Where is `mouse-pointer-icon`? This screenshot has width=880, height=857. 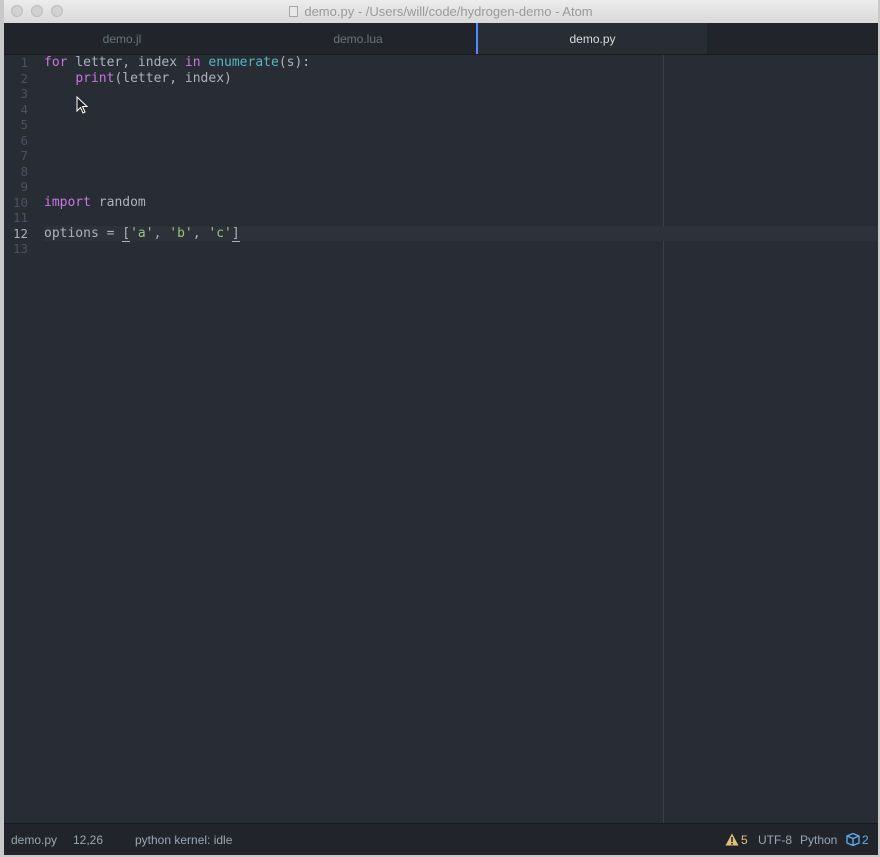
mouse-pointer-icon is located at coordinates (82, 105).